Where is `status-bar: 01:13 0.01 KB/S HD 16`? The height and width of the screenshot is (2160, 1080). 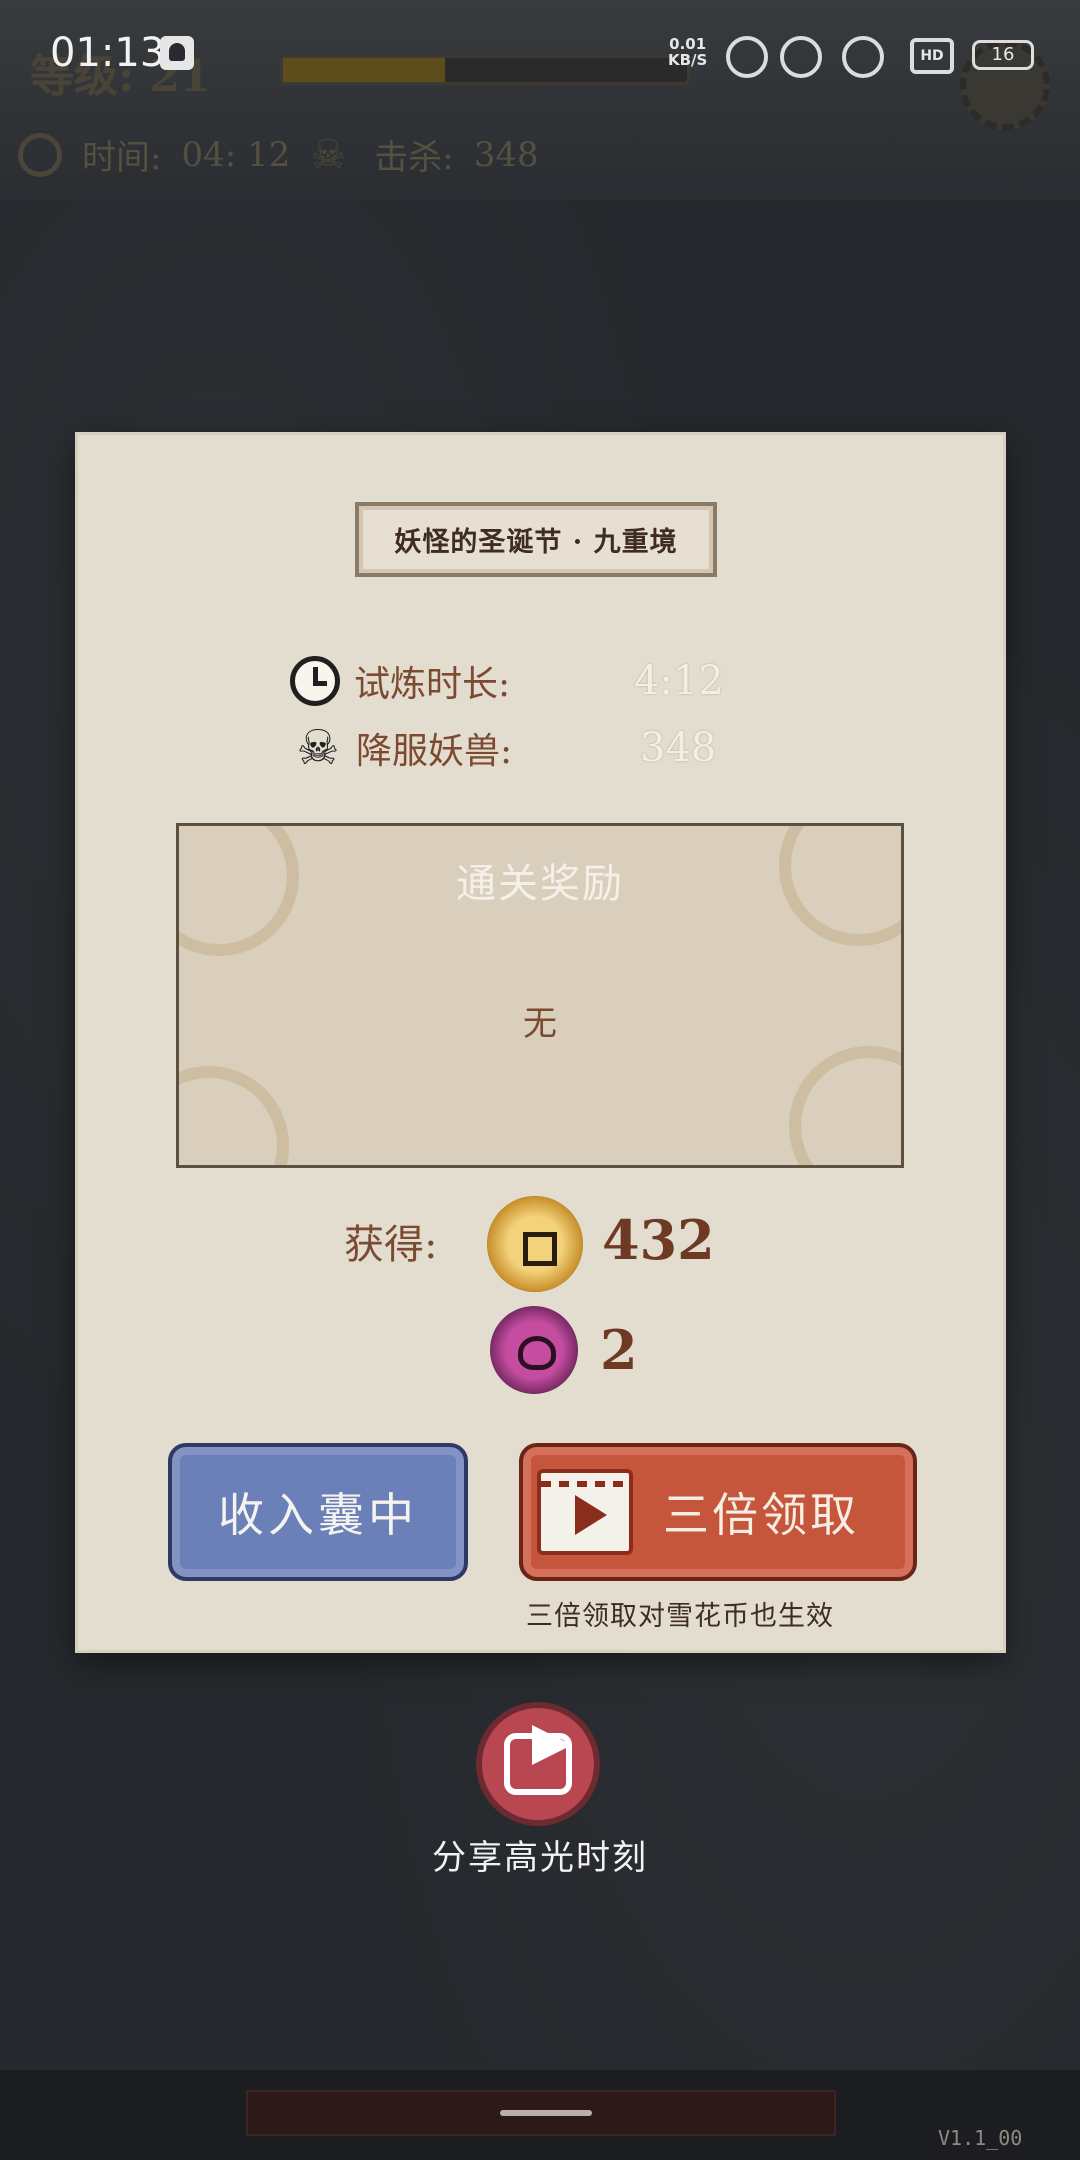
status-bar: 01:13 0.01 KB/S HD 16 is located at coordinates (540, 55).